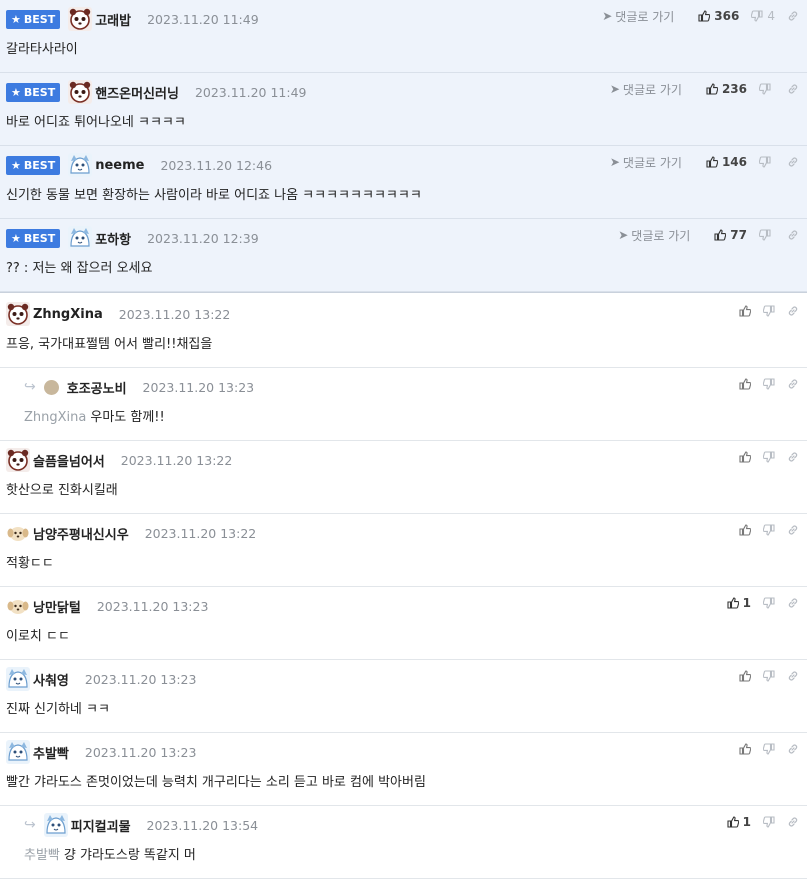 This screenshot has width=807, height=879. What do you see at coordinates (726, 162) in the screenshot?
I see `like-button: 146` at bounding box center [726, 162].